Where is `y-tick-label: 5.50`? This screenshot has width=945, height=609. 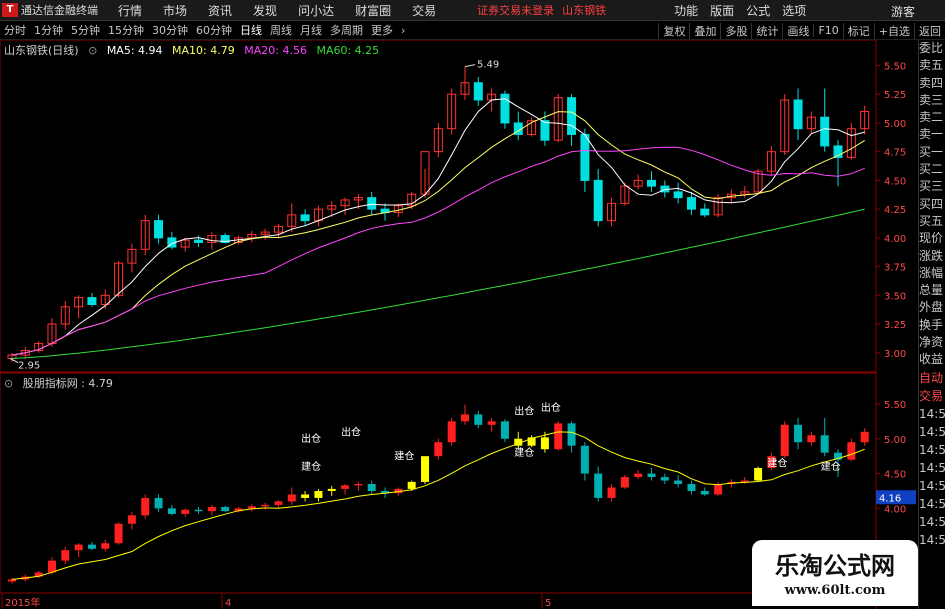 y-tick-label: 5.50 is located at coordinates (895, 66).